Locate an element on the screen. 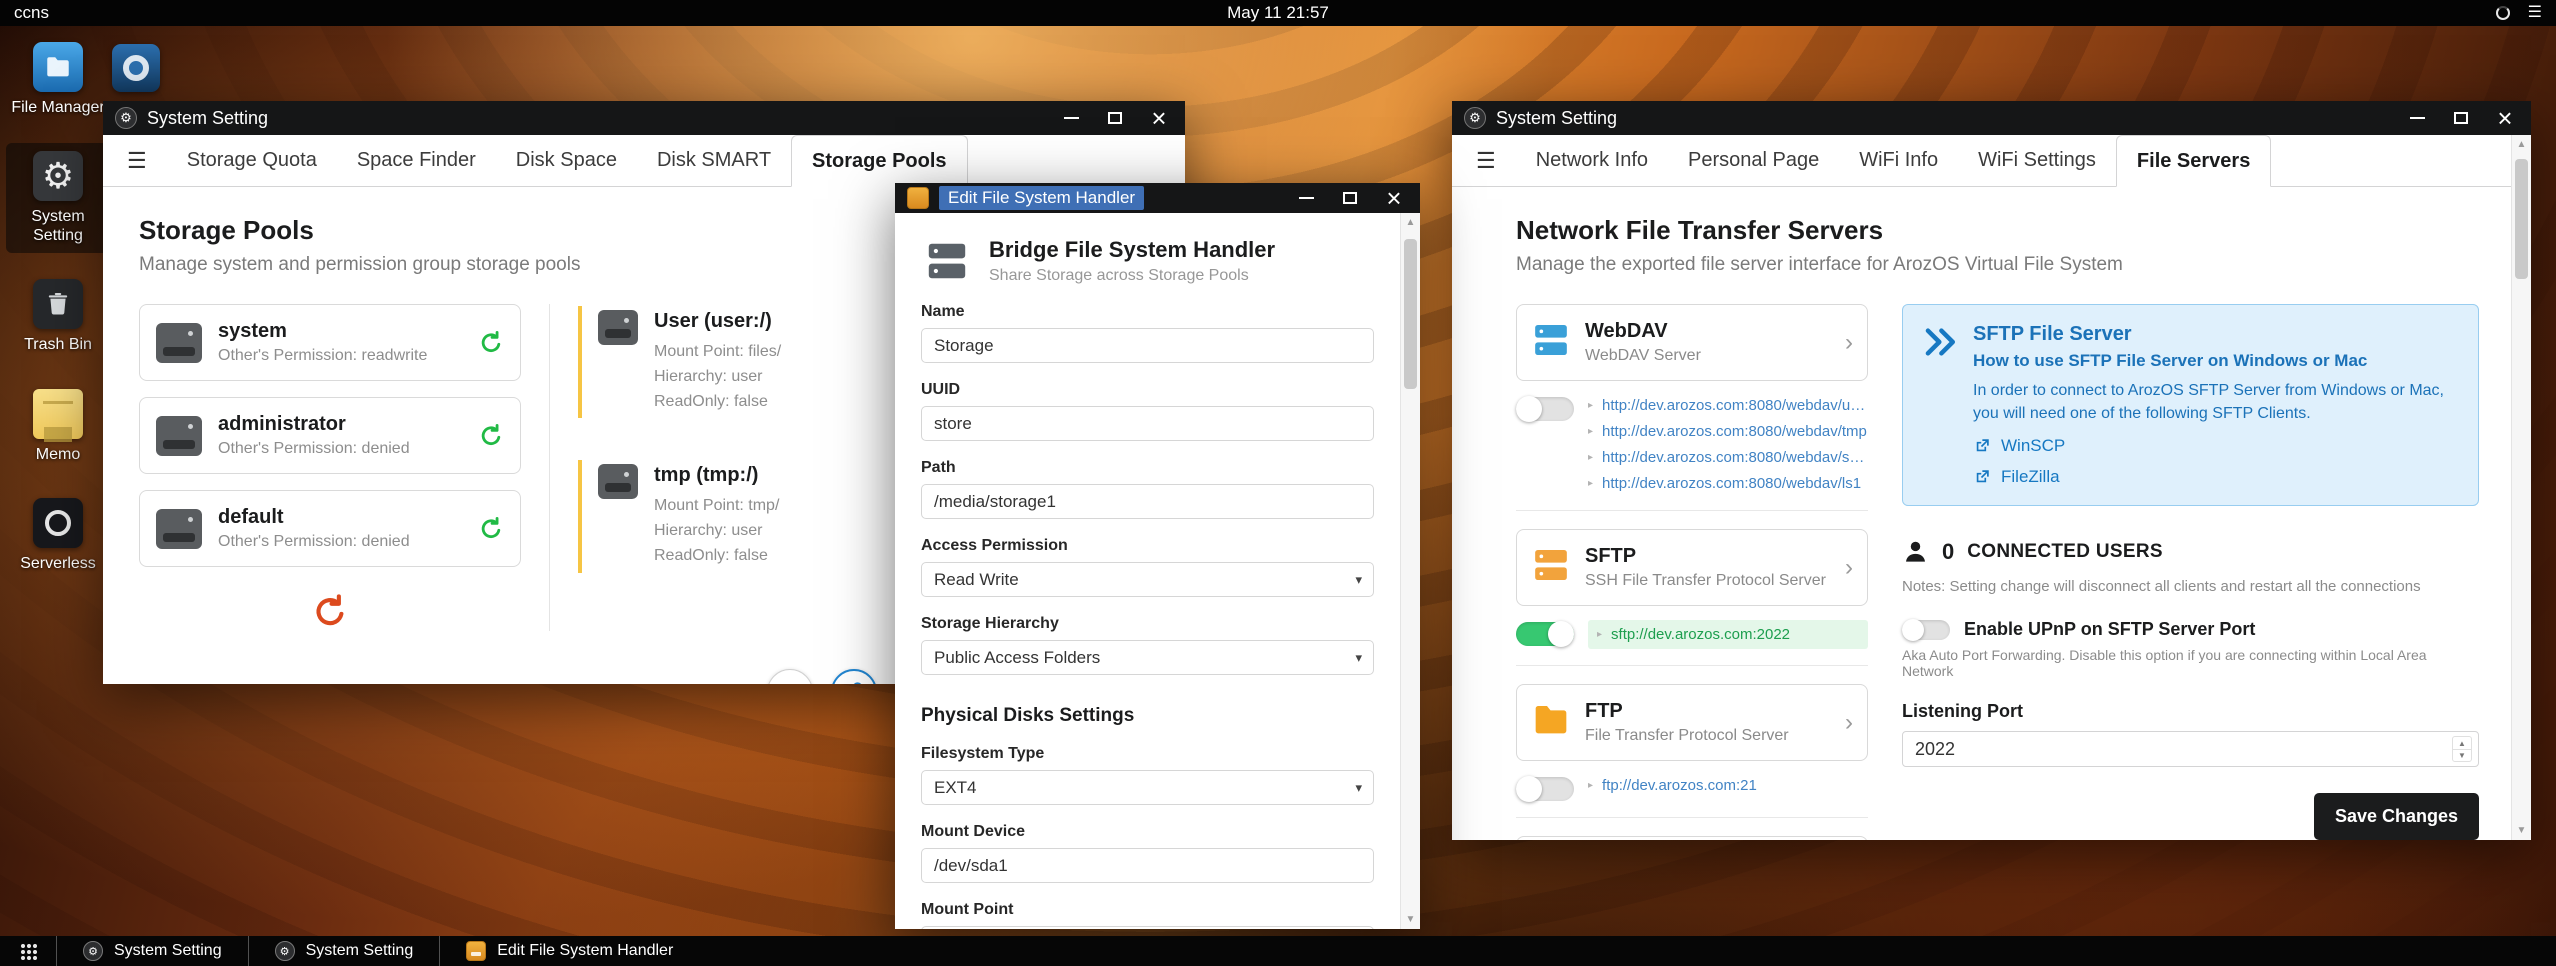 This screenshot has height=966, width=2556. name-label: Name is located at coordinates (943, 311).